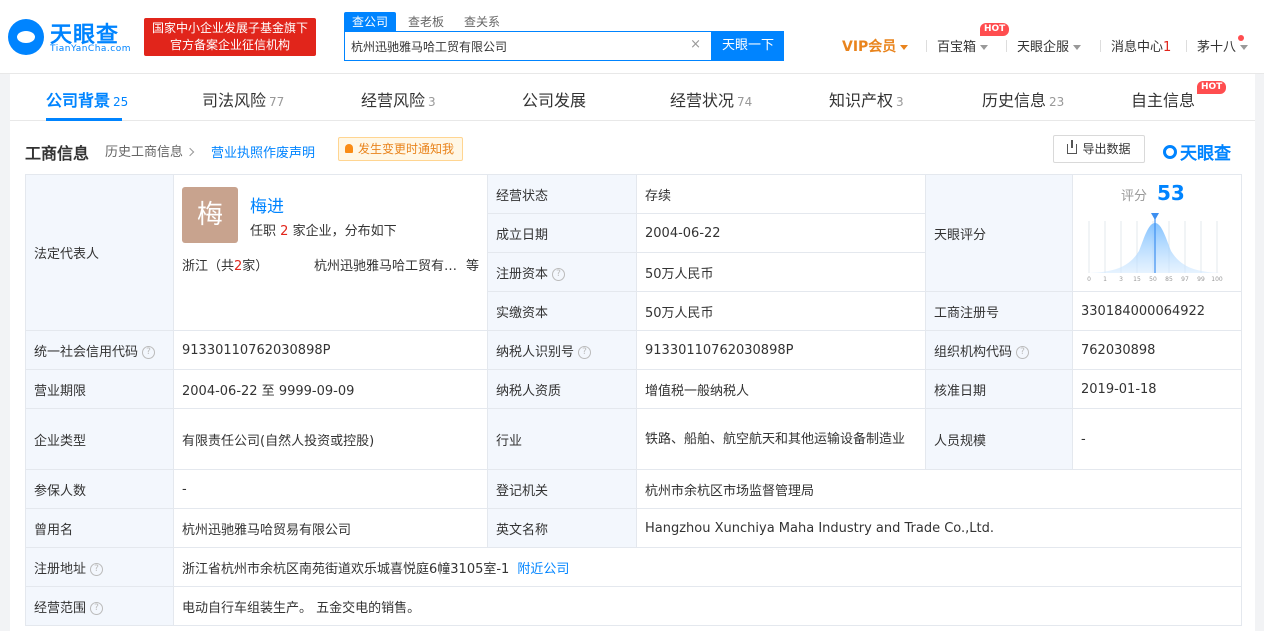 The height and width of the screenshot is (631, 1264). What do you see at coordinates (426, 22) in the screenshot?
I see `search-tab-boss: 查老板` at bounding box center [426, 22].